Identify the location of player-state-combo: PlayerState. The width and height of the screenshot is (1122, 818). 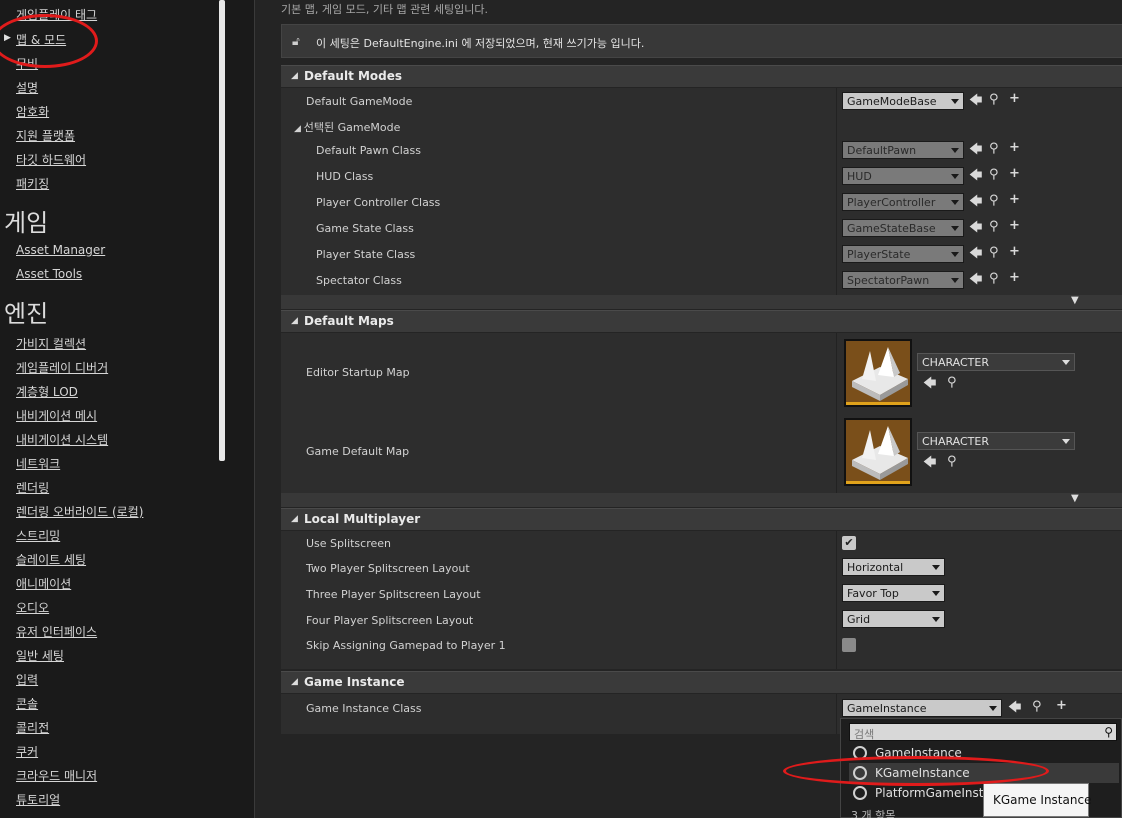
(903, 254).